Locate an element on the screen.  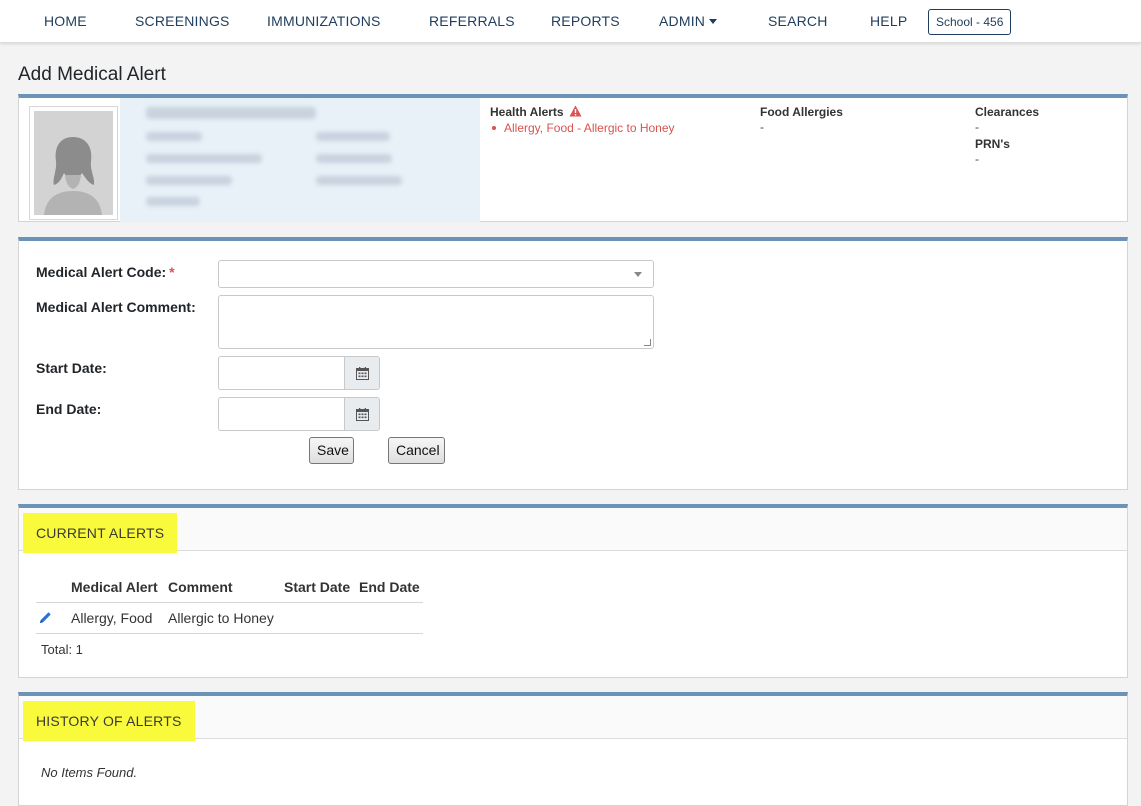
total-count: Total: 1 is located at coordinates (62, 649).